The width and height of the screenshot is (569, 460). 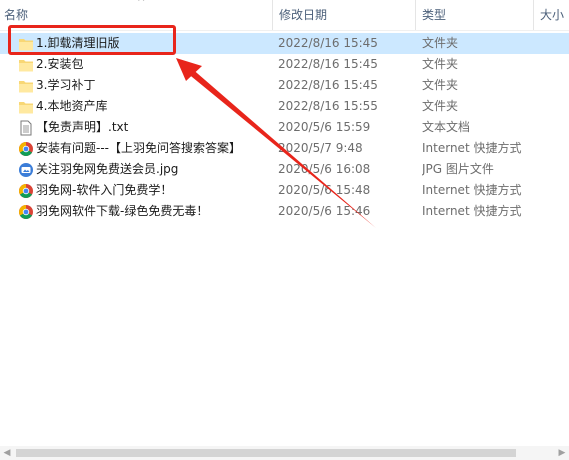 I want to click on file-row: 3.学习补丁 2022/8/16 15:45 文件夹, so click(x=284, y=85).